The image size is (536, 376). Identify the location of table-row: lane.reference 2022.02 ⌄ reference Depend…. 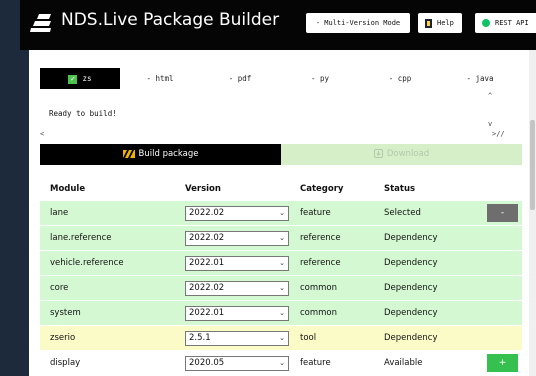
(281, 238).